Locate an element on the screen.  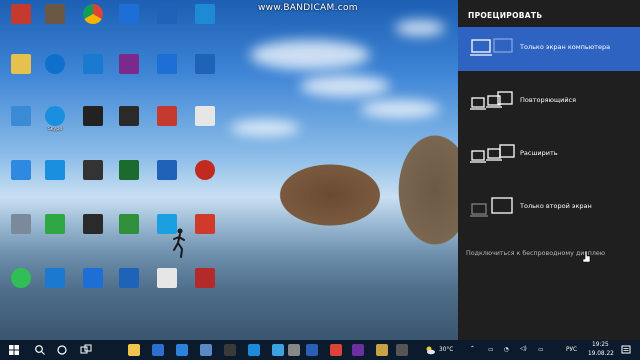
xbox-icon is located at coordinates (129, 170).